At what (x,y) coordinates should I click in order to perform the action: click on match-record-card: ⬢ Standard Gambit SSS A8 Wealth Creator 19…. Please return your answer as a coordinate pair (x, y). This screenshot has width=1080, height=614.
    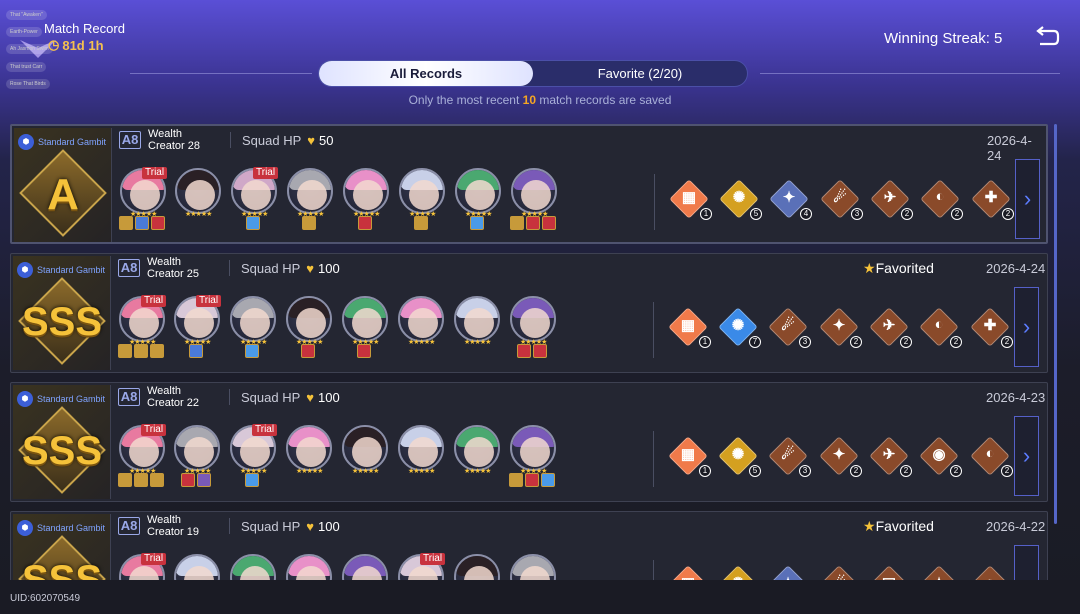
    Looking at the image, I should click on (529, 545).